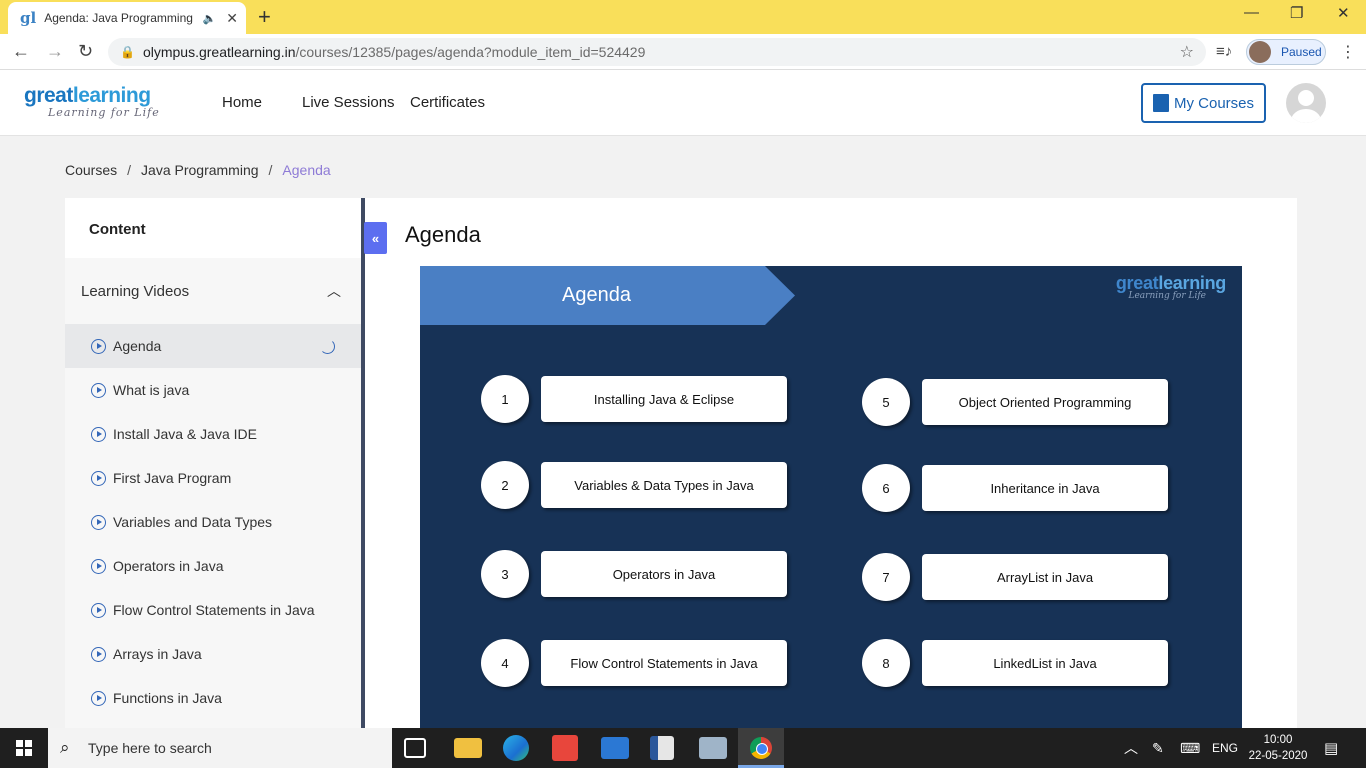 The image size is (1366, 768). What do you see at coordinates (1331, 748) in the screenshot?
I see `notification-icon: ▤` at bounding box center [1331, 748].